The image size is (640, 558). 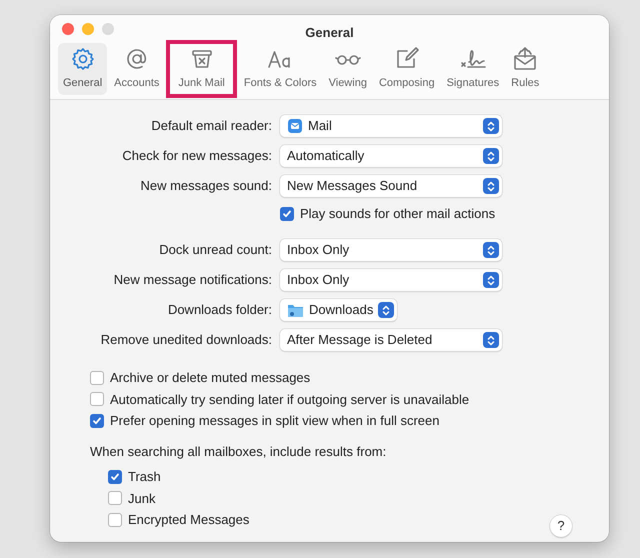 I want to click on popup-menu: Mail, so click(x=391, y=126).